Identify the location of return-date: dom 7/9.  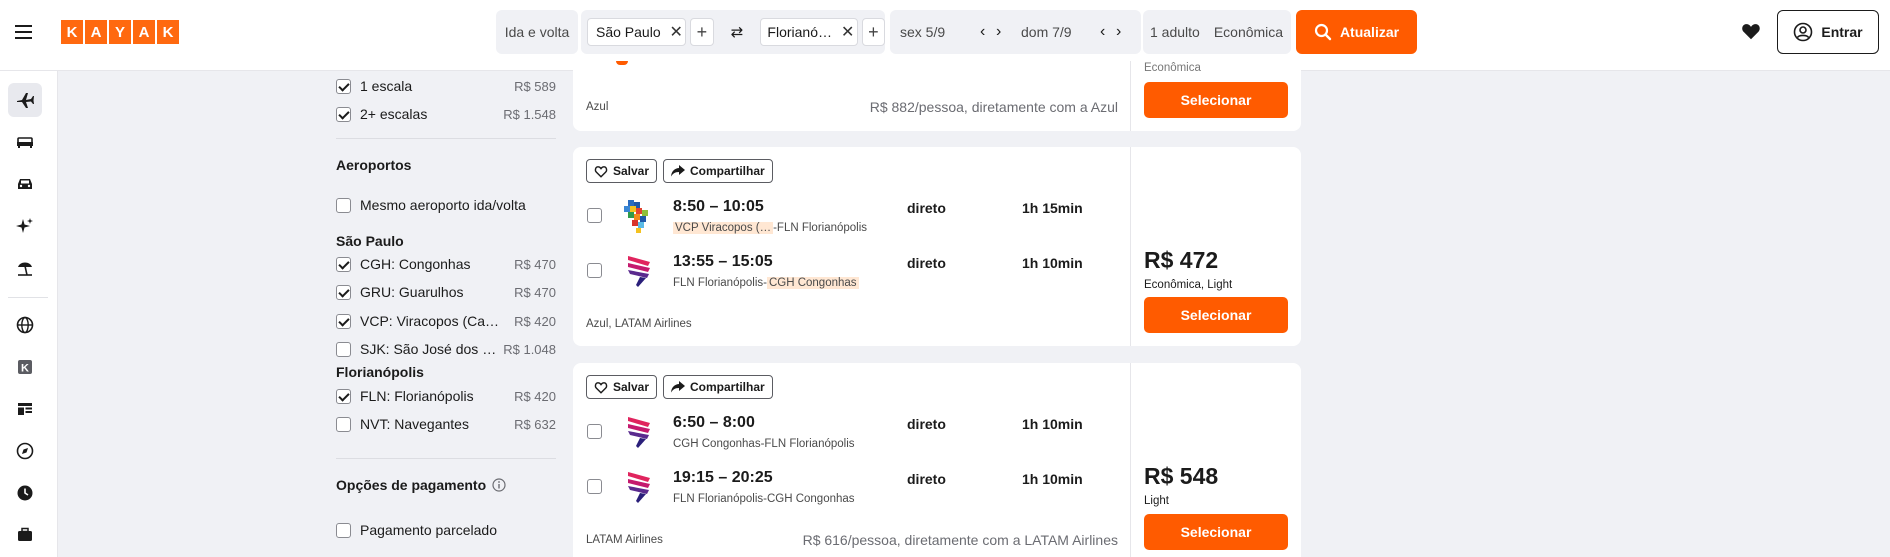
(1046, 32).